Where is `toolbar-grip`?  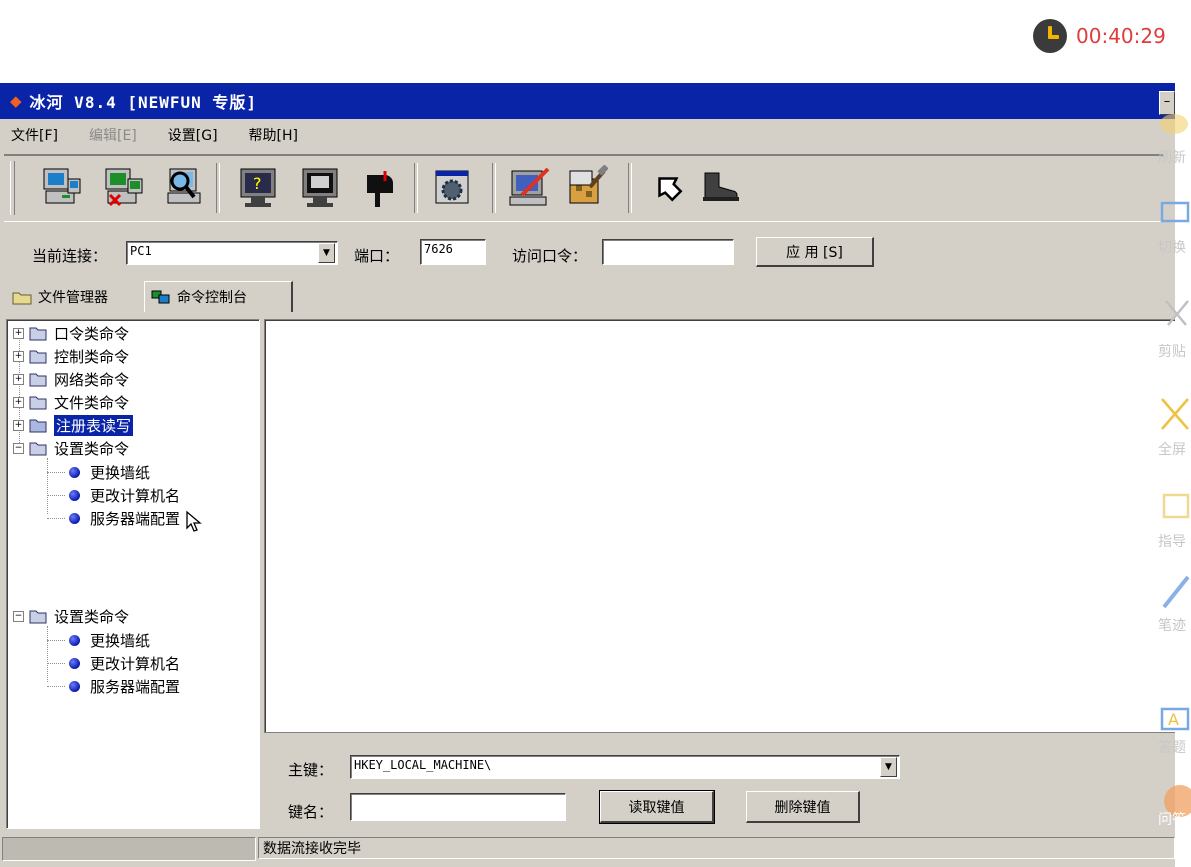
toolbar-grip is located at coordinates (12, 188).